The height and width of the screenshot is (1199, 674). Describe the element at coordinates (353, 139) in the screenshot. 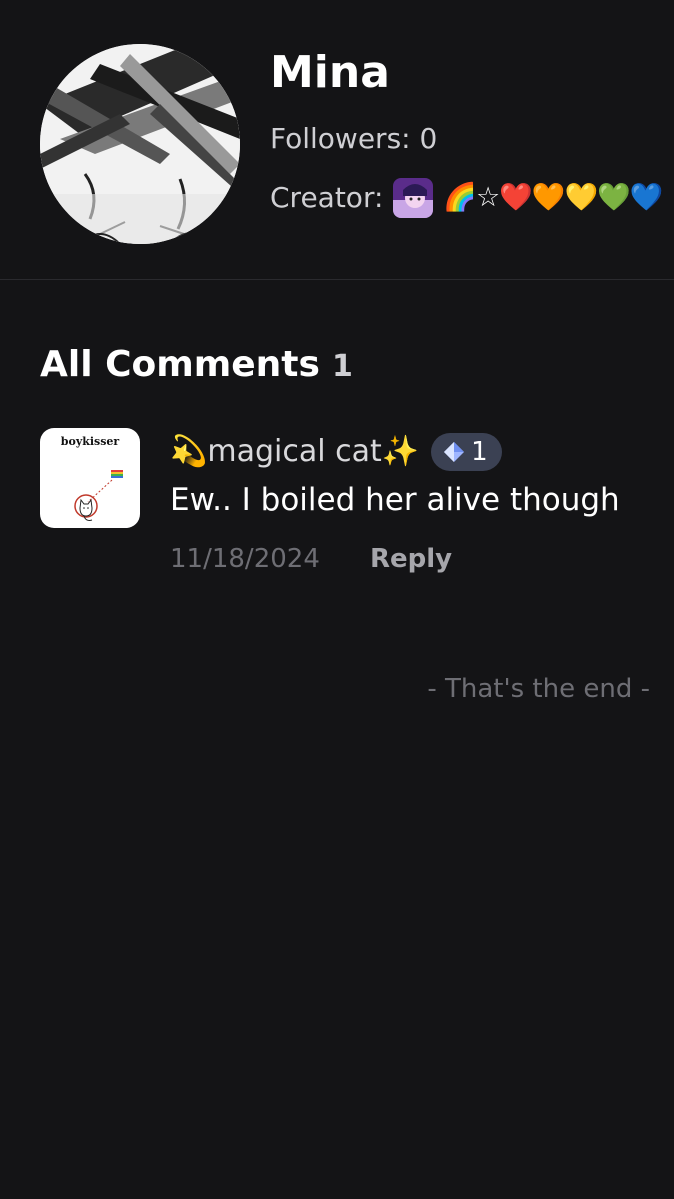

I see `followers-count: Followers: 0` at that location.